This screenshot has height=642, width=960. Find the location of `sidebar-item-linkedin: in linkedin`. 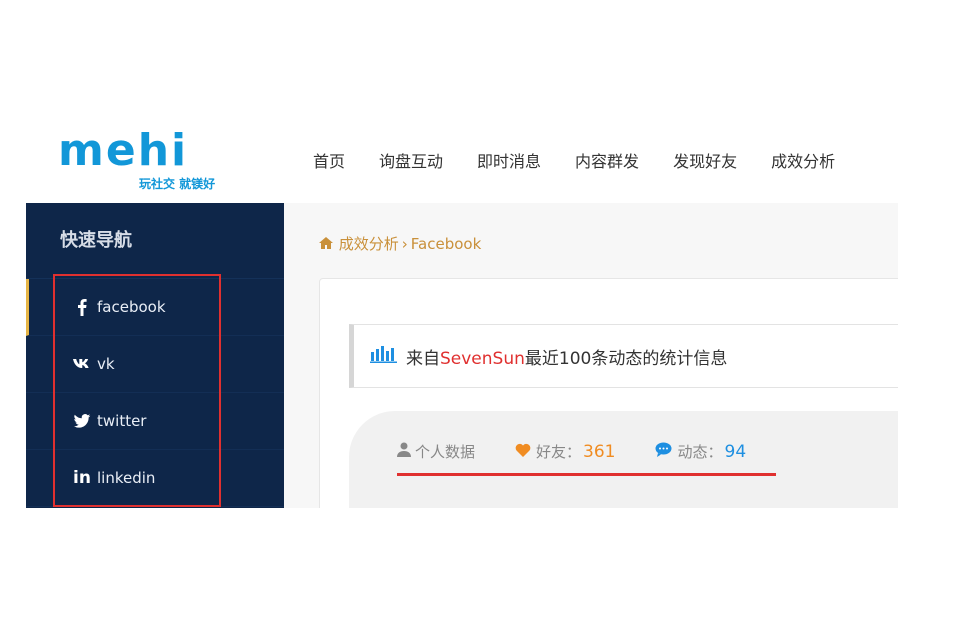

sidebar-item-linkedin: in linkedin is located at coordinates (155, 478).